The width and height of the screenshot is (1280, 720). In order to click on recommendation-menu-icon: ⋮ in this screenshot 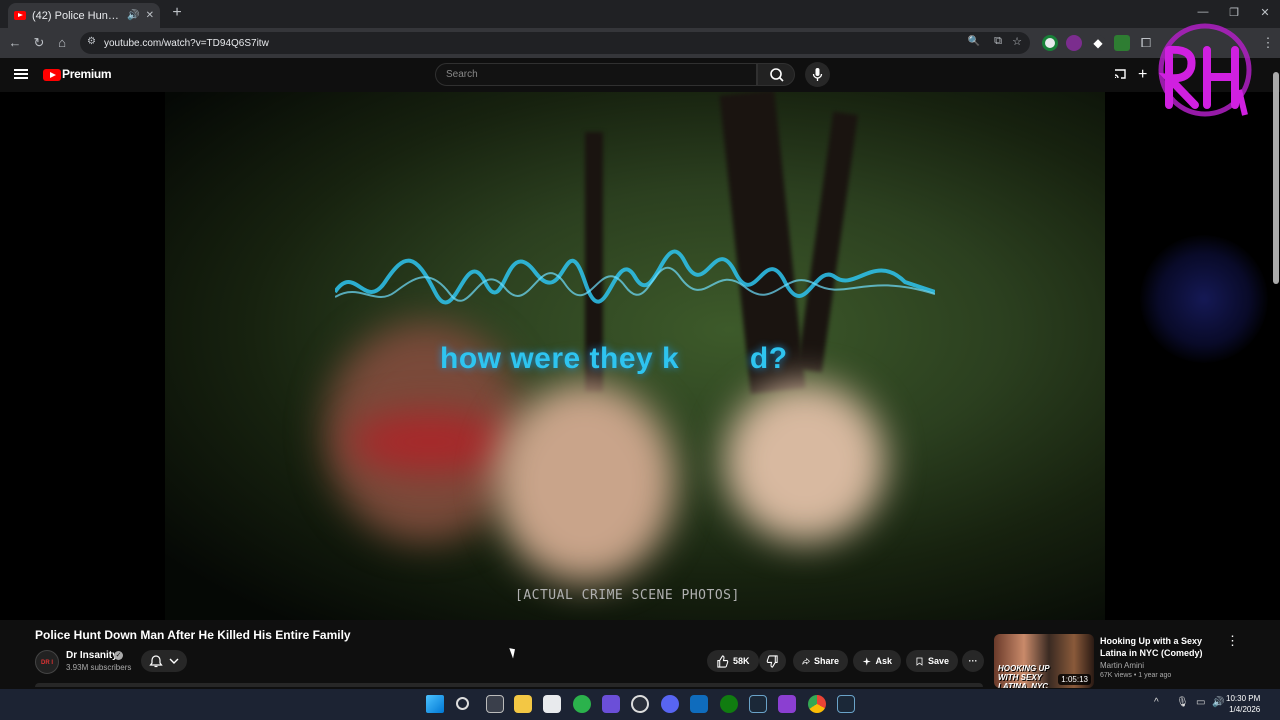, I will do `click(1232, 641)`.